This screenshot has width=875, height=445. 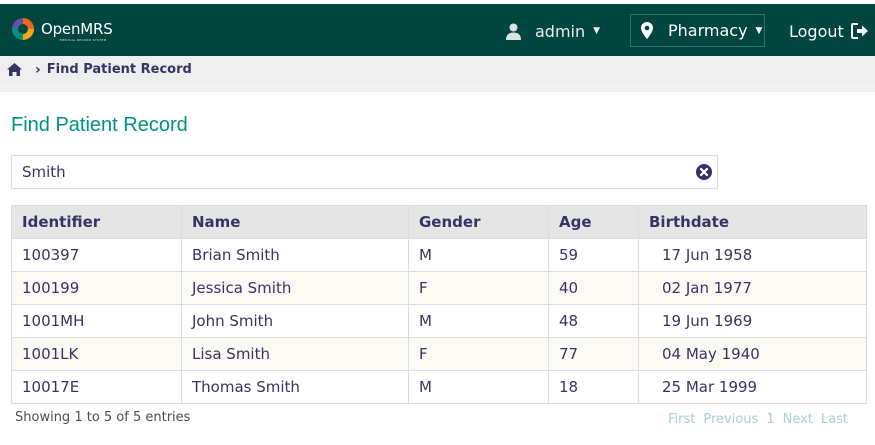 I want to click on patient-search-box, so click(x=364, y=172).